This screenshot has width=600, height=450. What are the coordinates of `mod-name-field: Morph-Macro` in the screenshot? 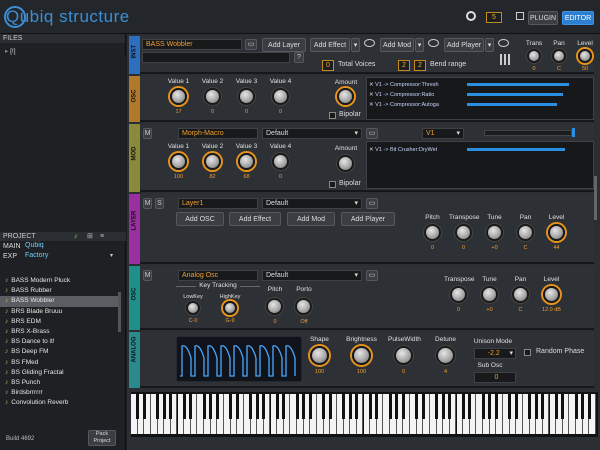 It's located at (218, 133).